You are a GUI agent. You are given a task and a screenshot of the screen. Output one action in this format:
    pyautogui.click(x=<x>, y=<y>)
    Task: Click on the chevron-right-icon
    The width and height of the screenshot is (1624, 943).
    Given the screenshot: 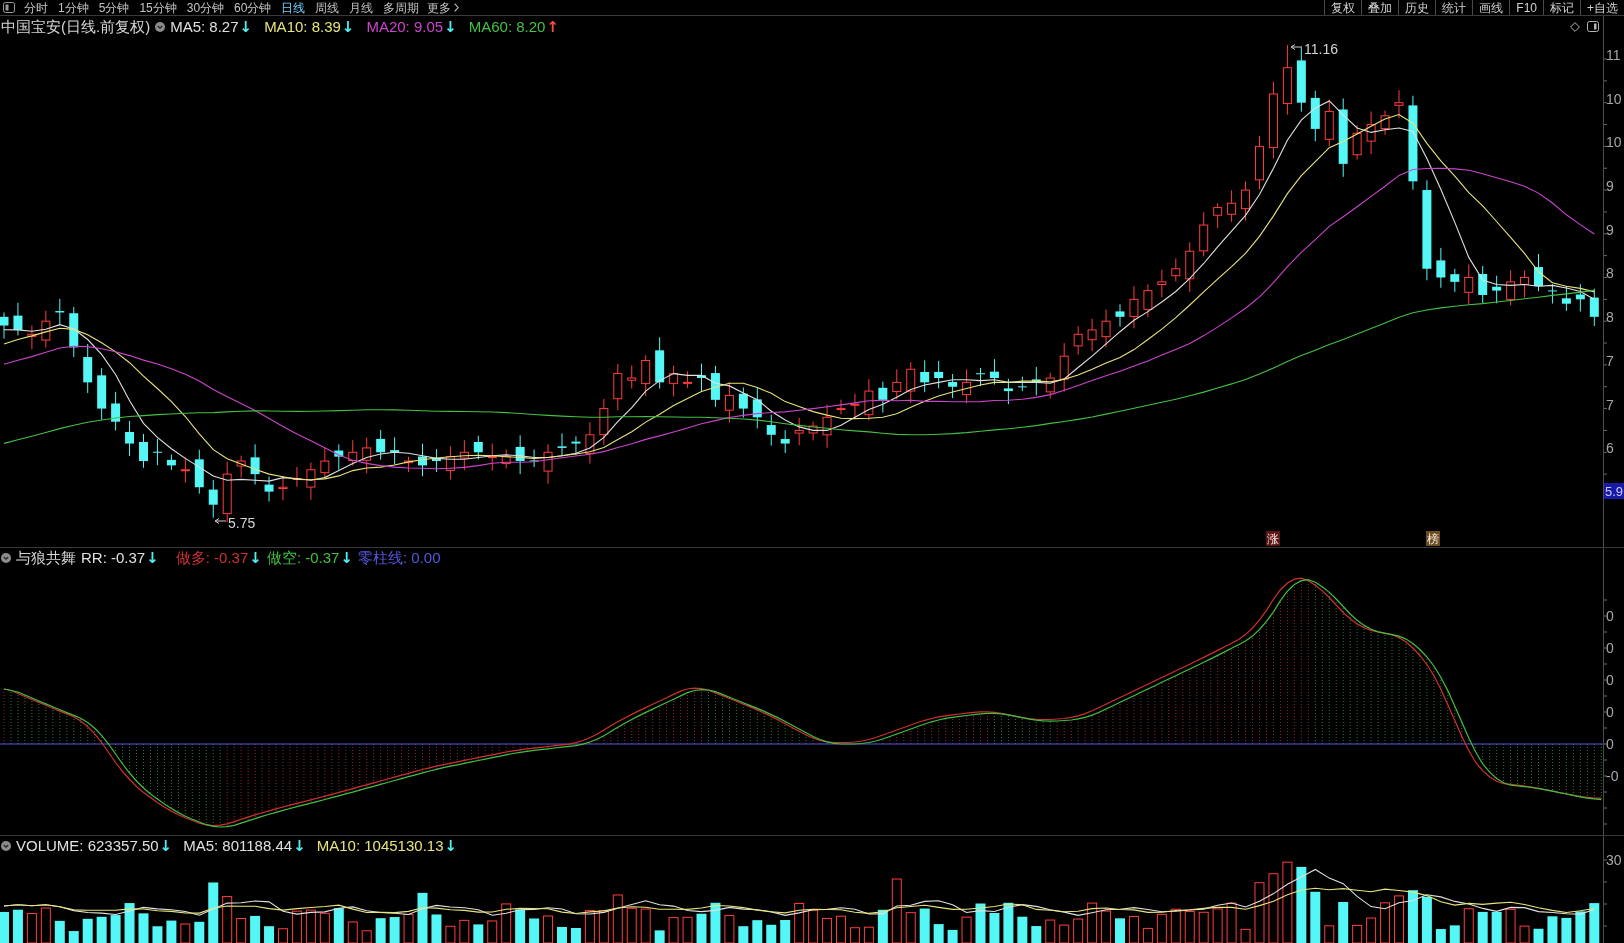 What is the action you would take?
    pyautogui.click(x=457, y=7)
    